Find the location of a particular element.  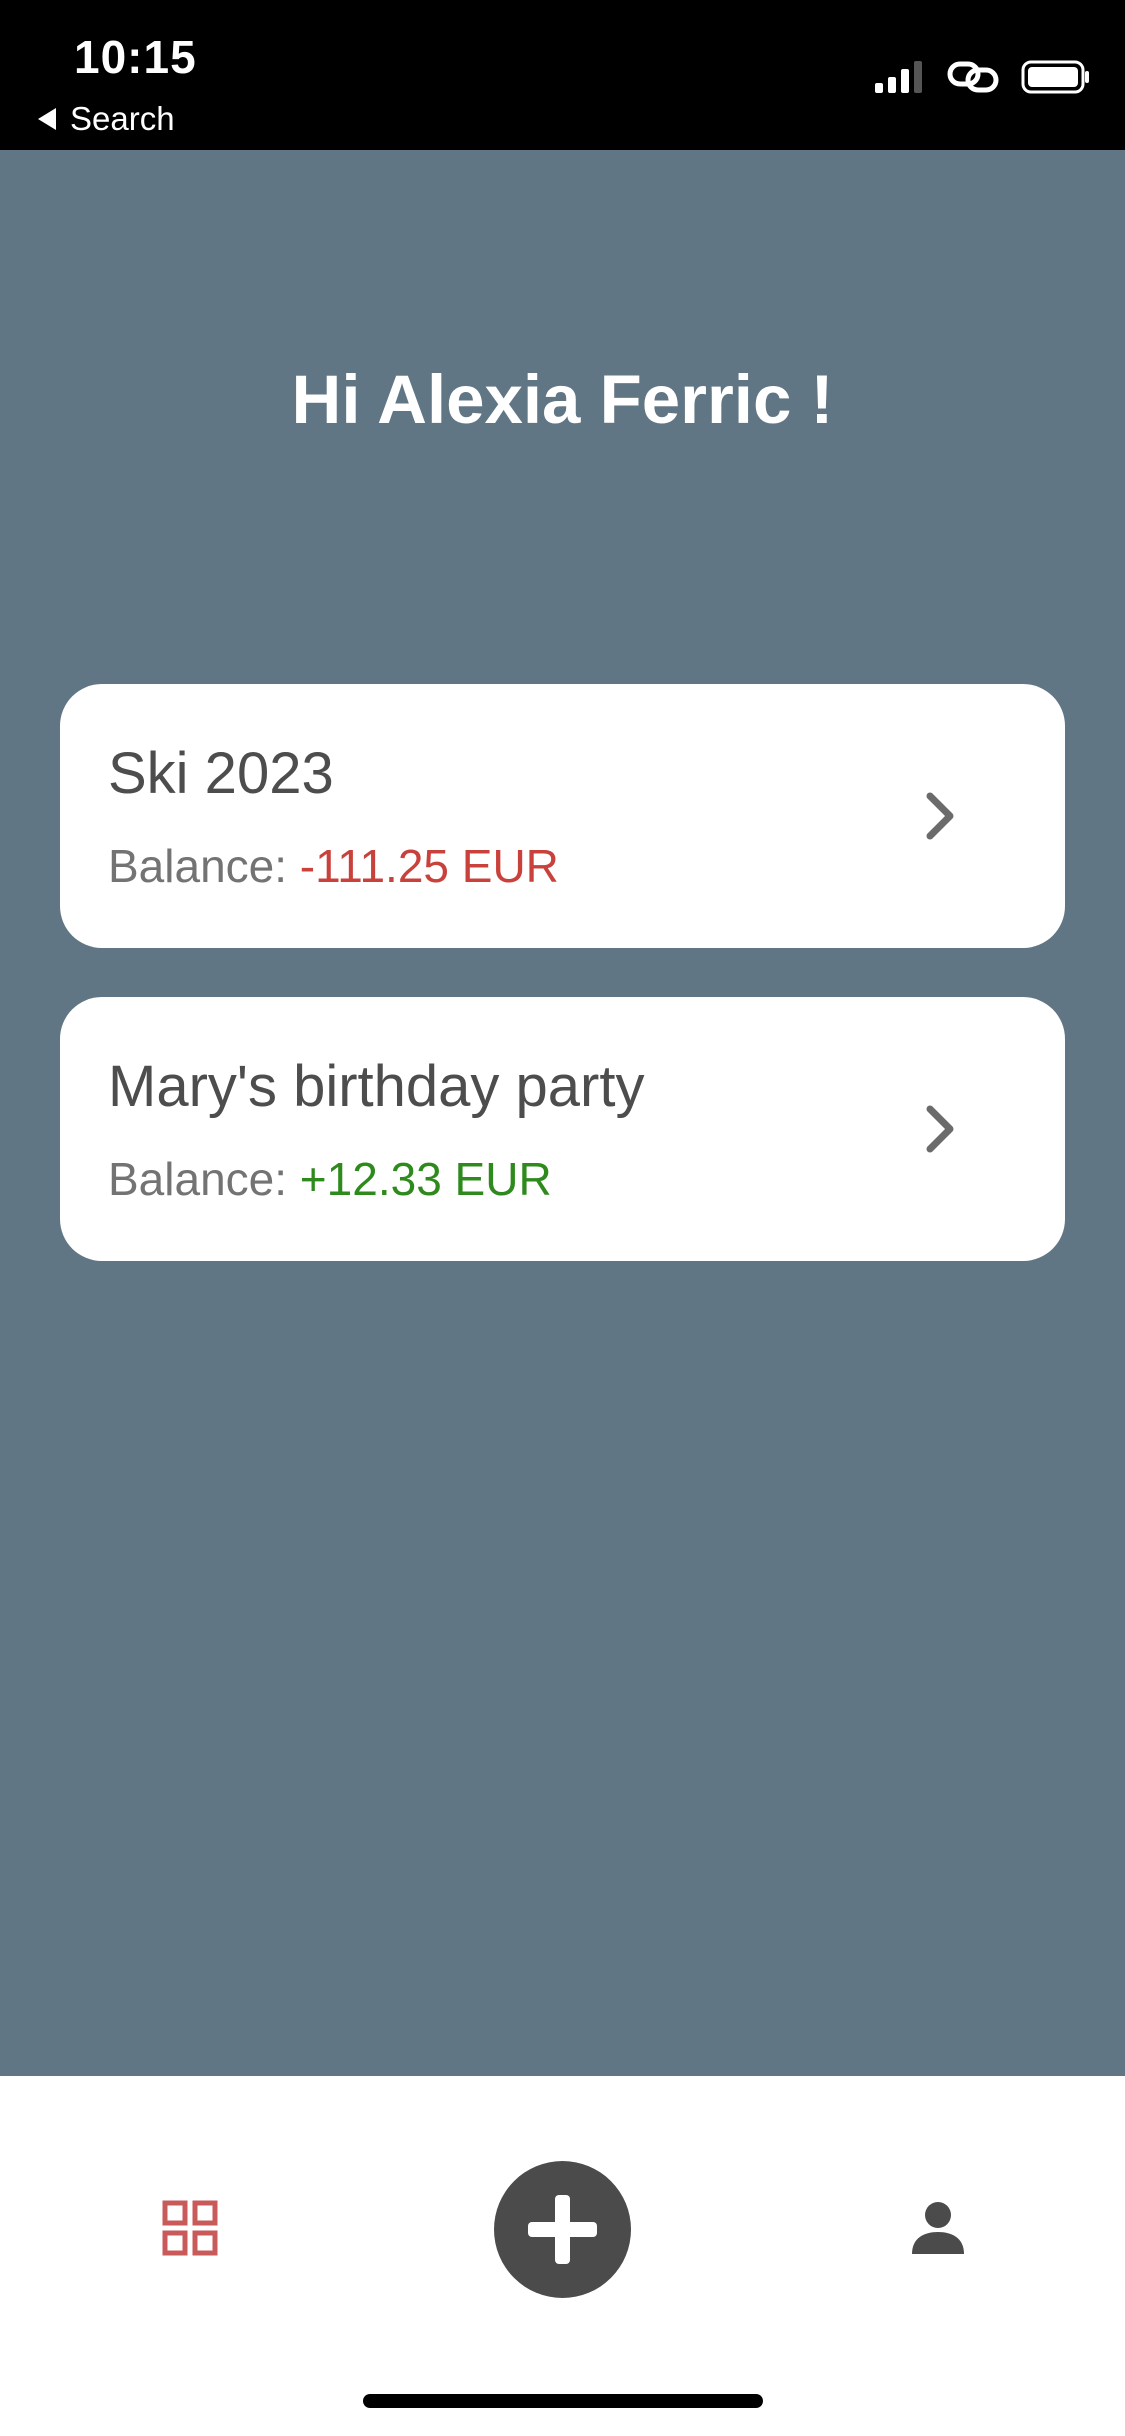

group-name: Ski 2023 is located at coordinates (221, 773).